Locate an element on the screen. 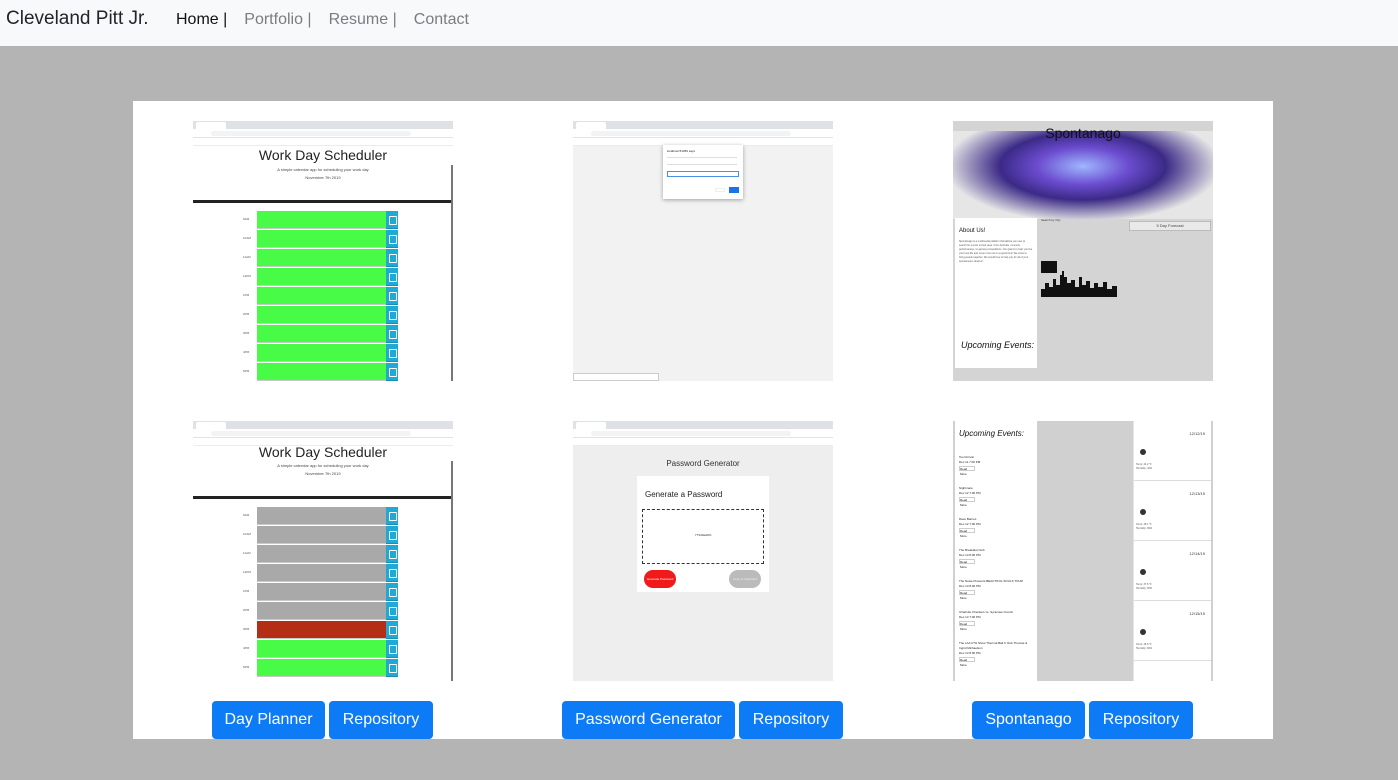  nav-contact-link: Contact is located at coordinates (441, 20).